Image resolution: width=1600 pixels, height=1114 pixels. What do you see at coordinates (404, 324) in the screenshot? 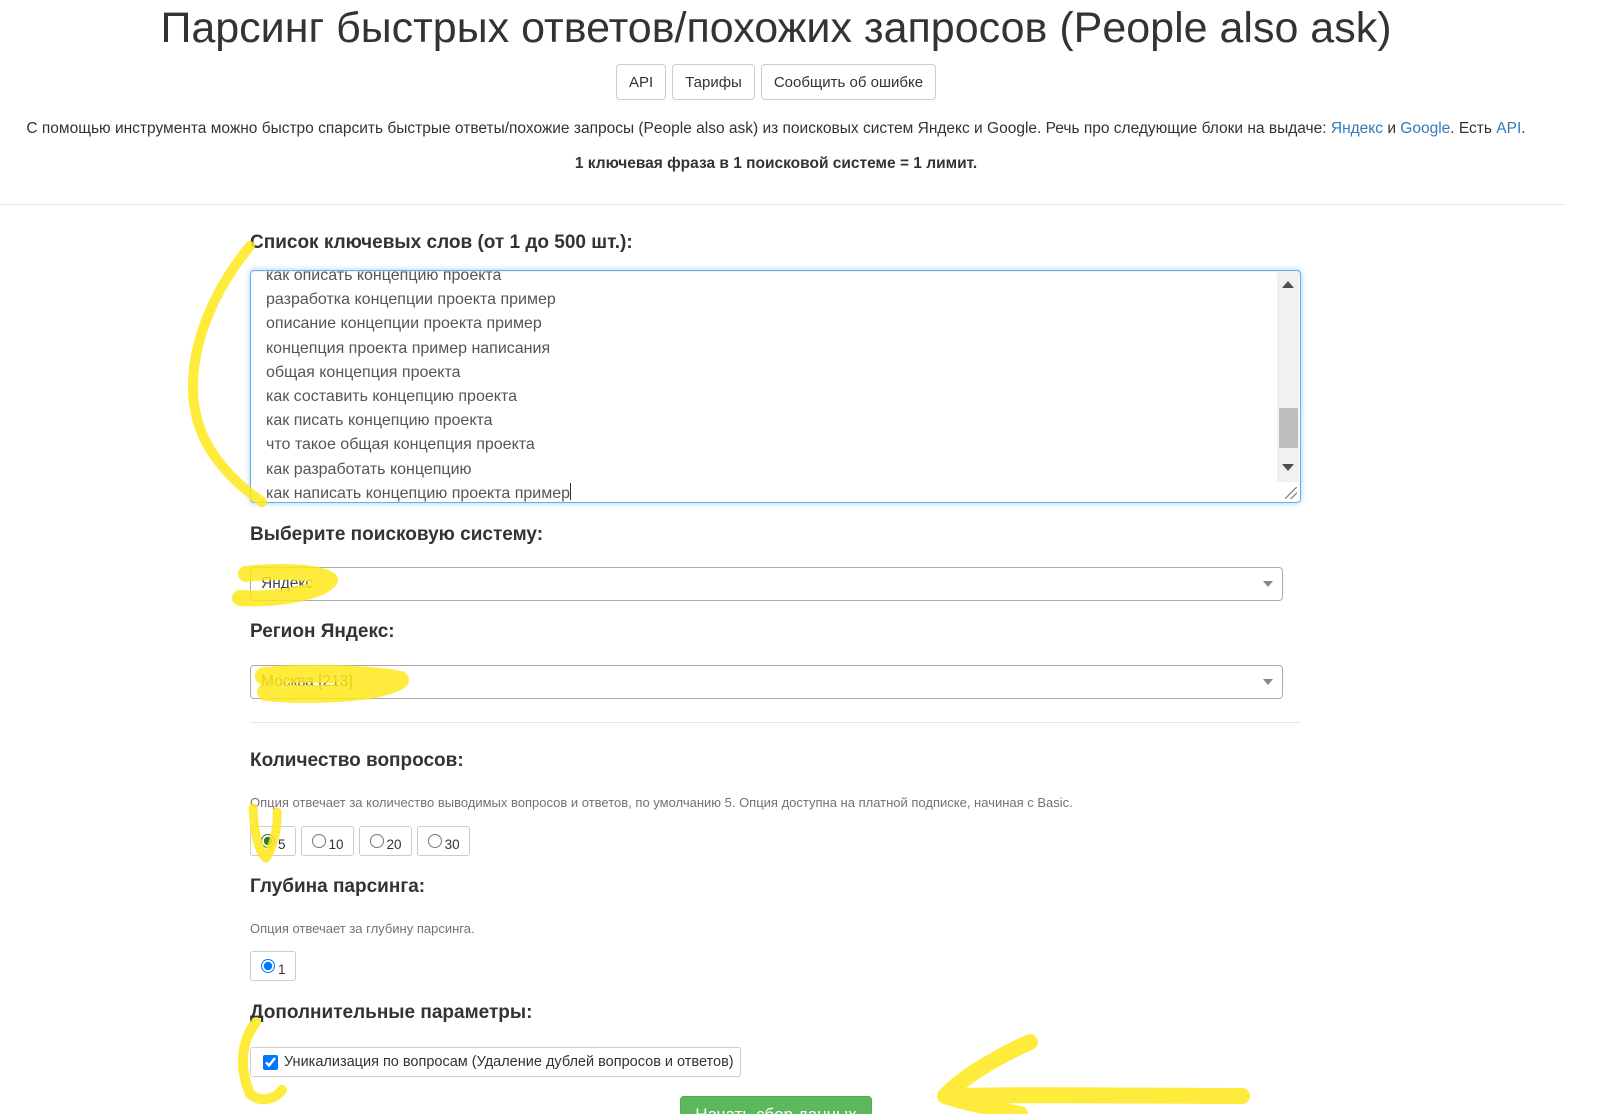
I see `keyword-line: описание концепции проекта пример` at bounding box center [404, 324].